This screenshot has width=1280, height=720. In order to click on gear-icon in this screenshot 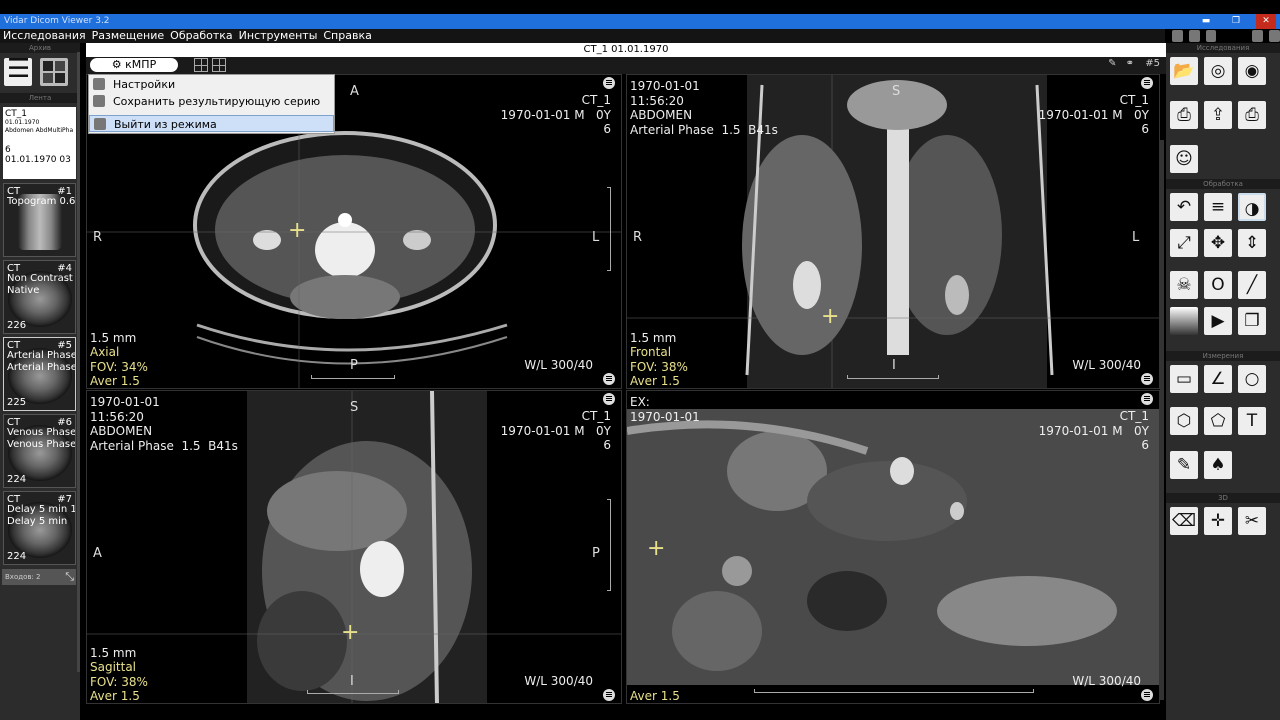, I will do `click(99, 84)`.